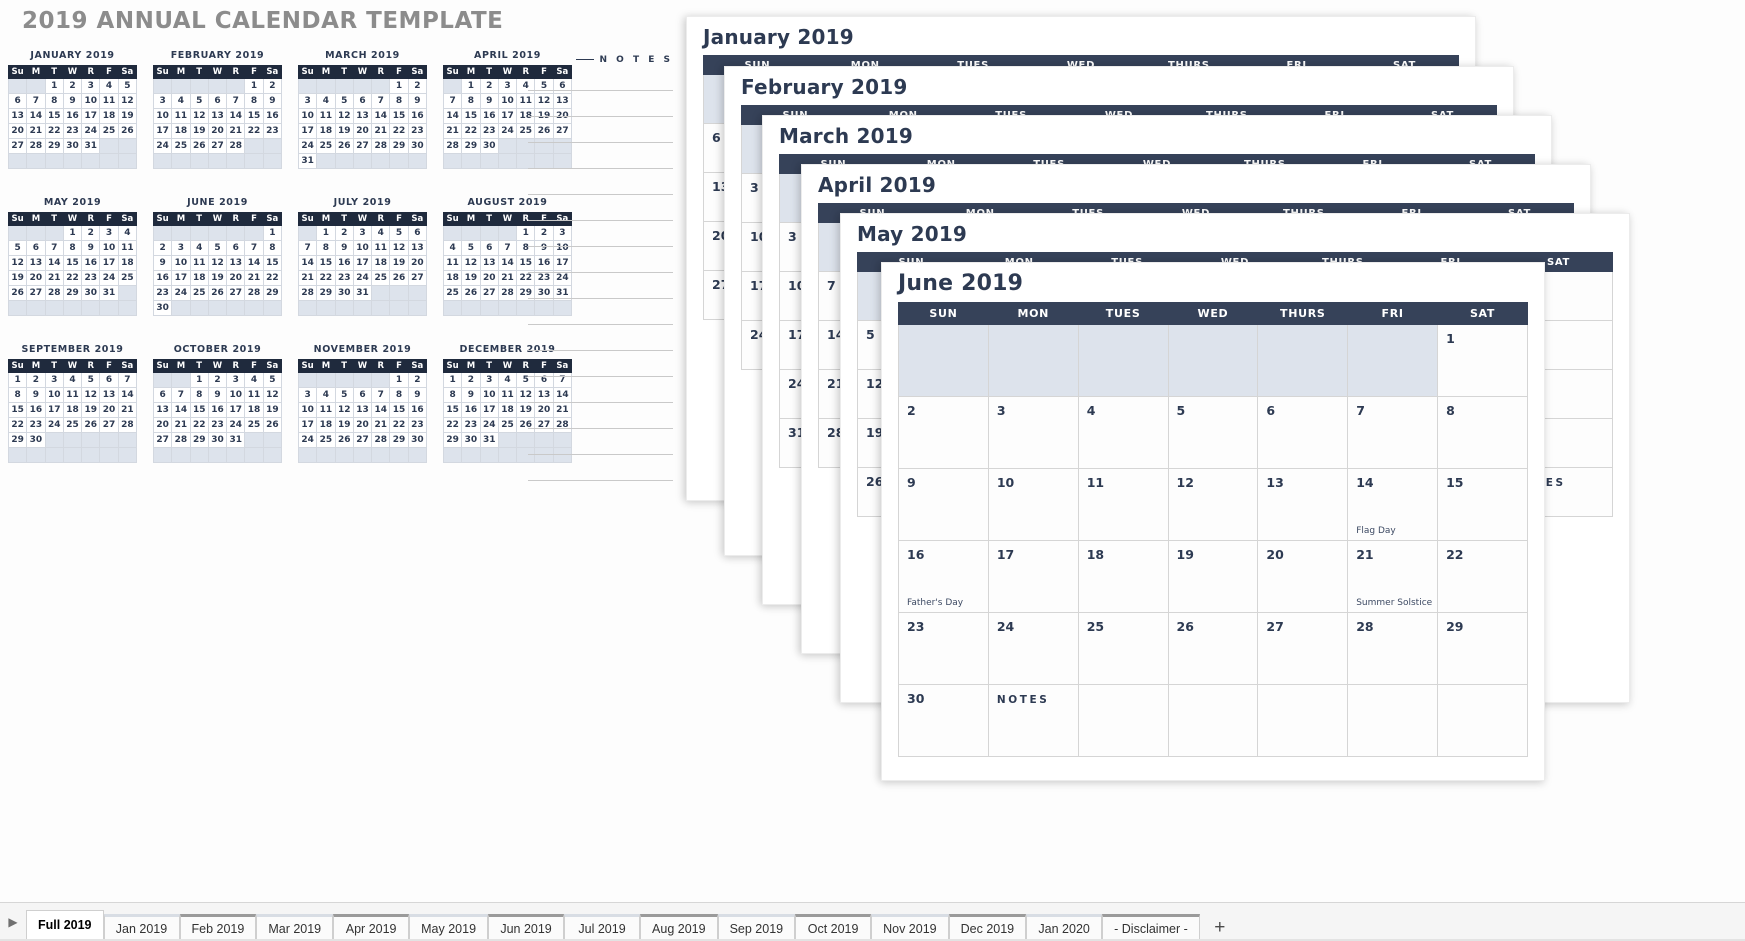 This screenshot has height=941, width=1745. I want to click on mini-day-cell: 26, so click(344, 440).